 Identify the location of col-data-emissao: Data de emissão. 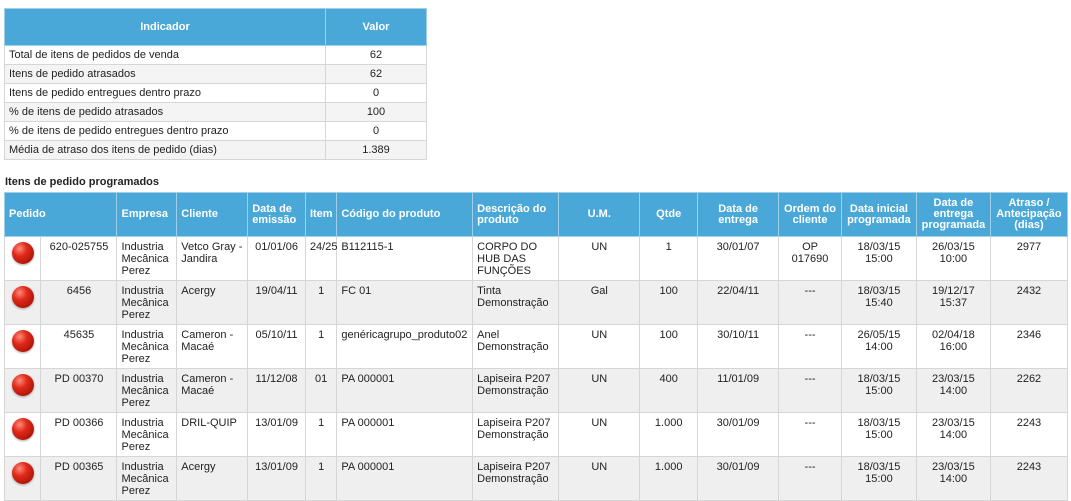
(276, 214).